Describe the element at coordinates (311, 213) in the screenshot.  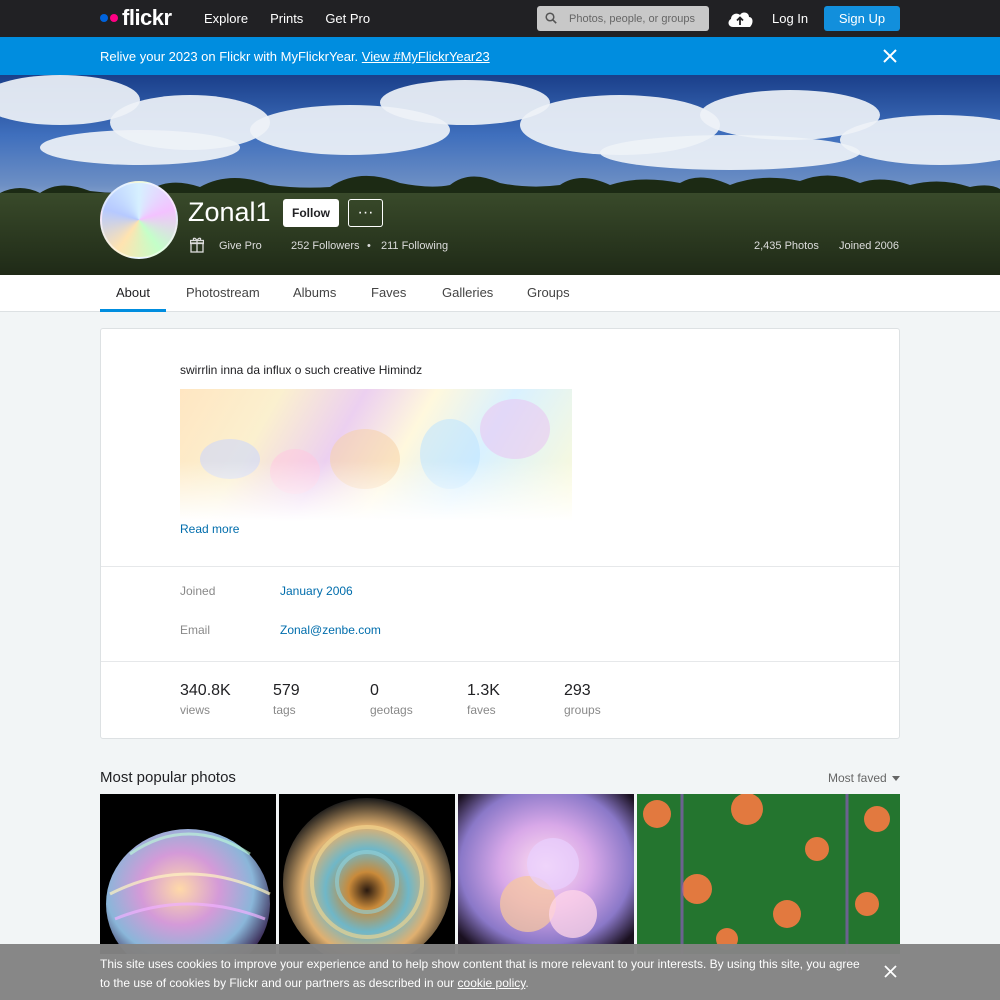
I see `follow-button: Follow` at that location.